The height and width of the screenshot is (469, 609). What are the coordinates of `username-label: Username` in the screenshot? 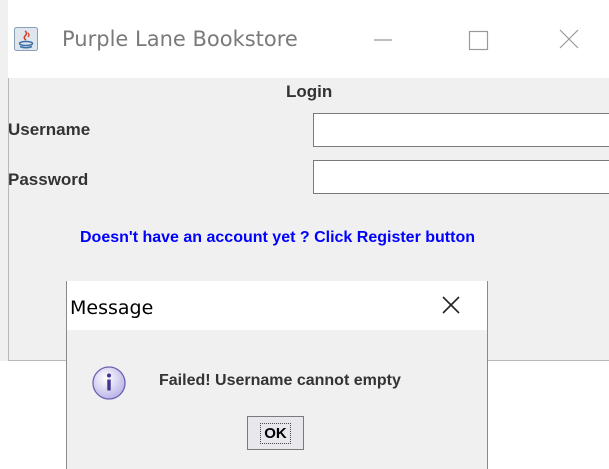 It's located at (49, 129).